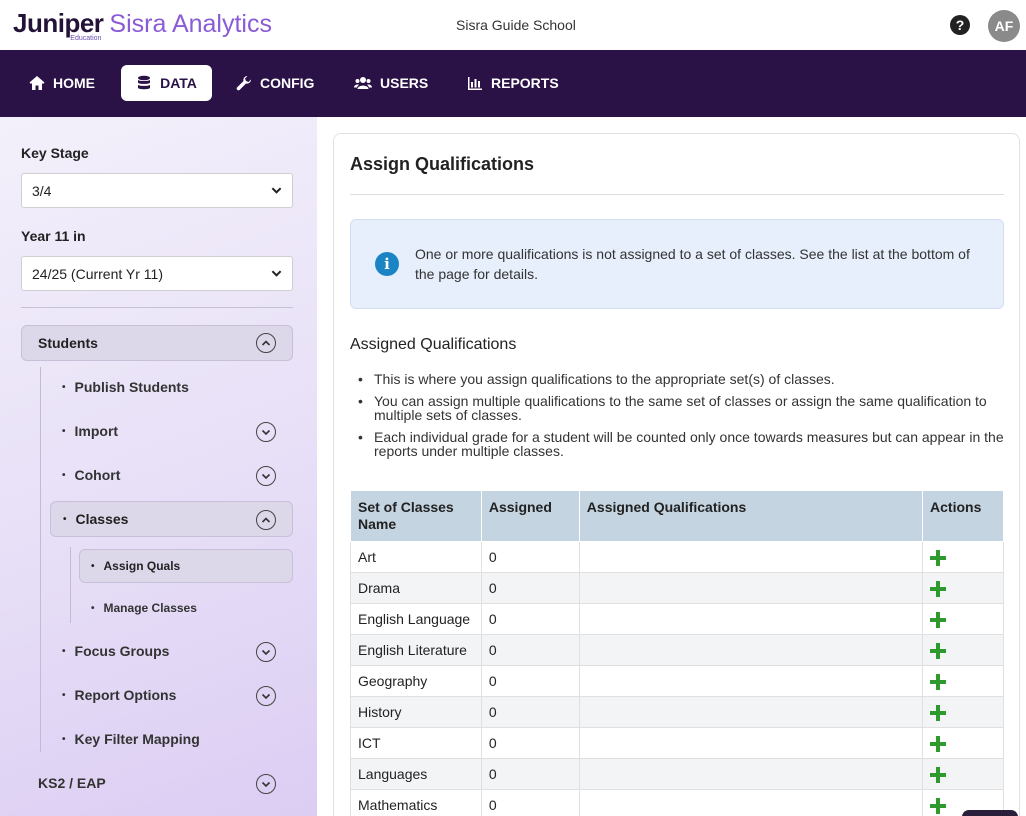 This screenshot has height=816, width=1026. What do you see at coordinates (416, 774) in the screenshot?
I see `cell-class-name: Languages` at bounding box center [416, 774].